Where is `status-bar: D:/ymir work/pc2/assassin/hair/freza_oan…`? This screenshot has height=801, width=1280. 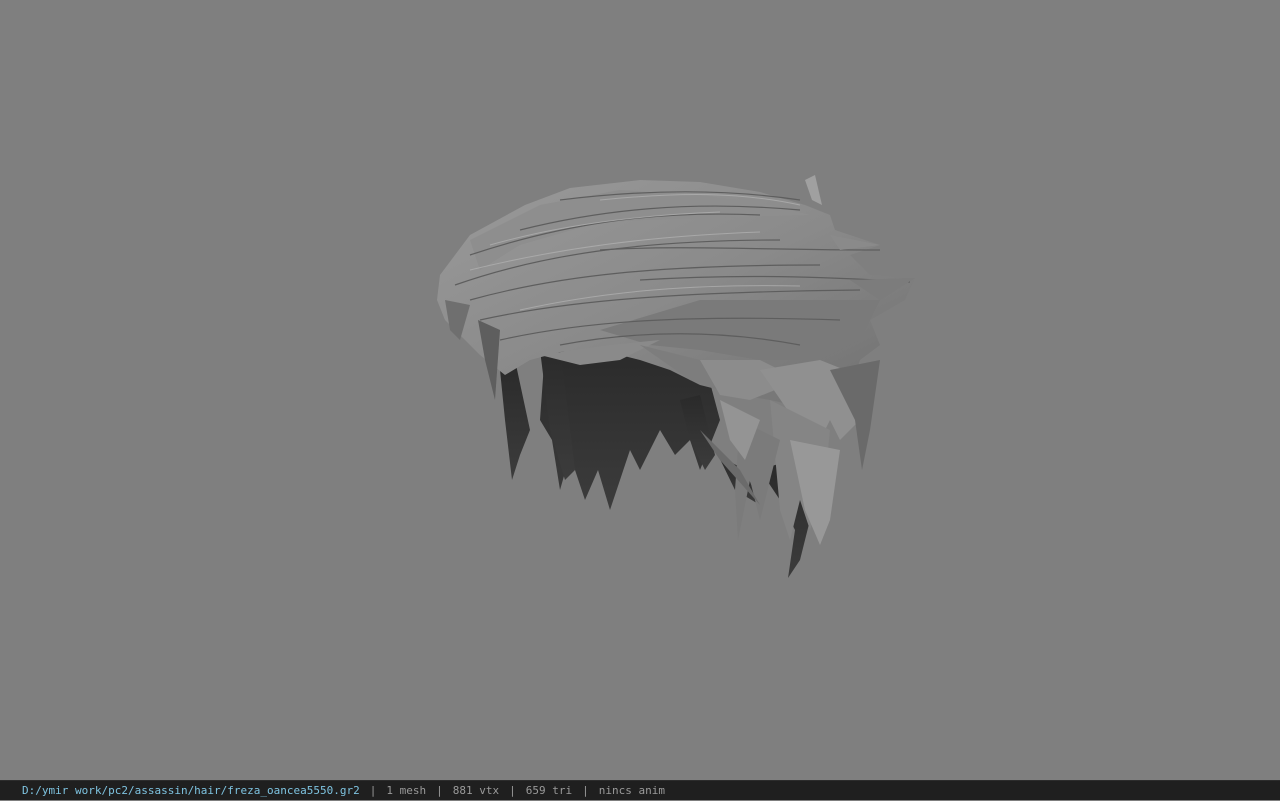
status-bar: D:/ymir work/pc2/assassin/hair/freza_oan… is located at coordinates (640, 790).